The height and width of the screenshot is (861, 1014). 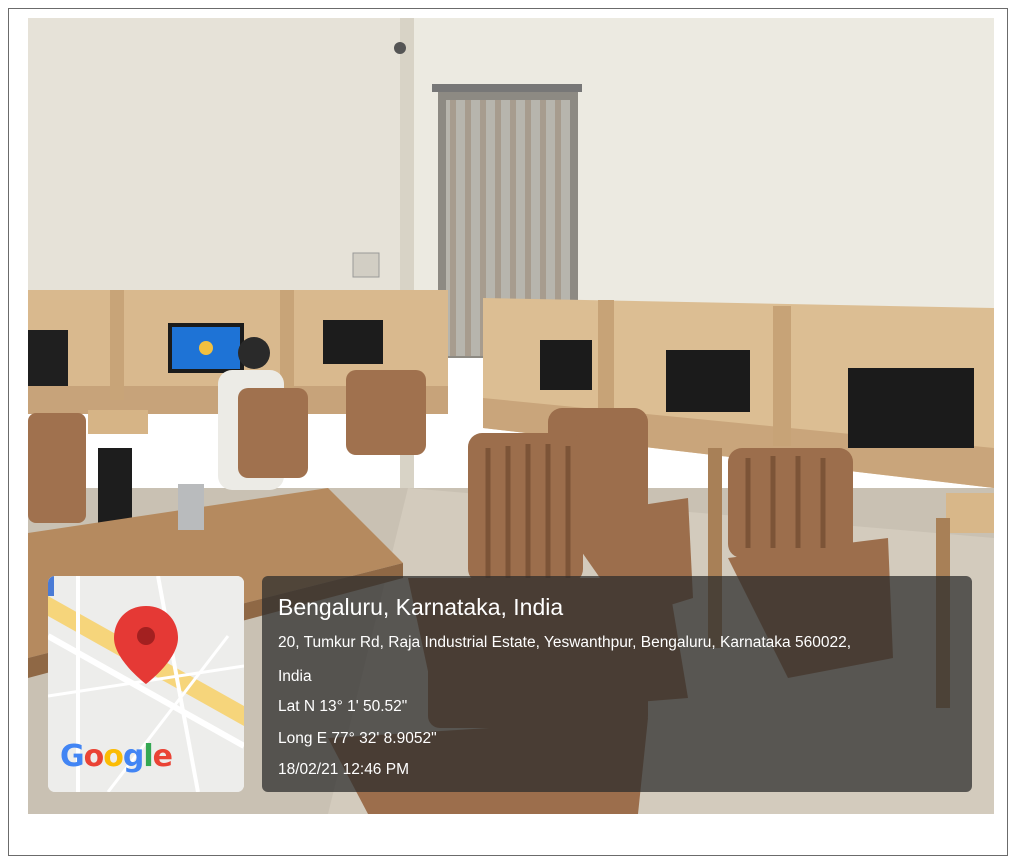 What do you see at coordinates (421, 607) in the screenshot?
I see `geotag-city: Bengaluru, Karnataka, India` at bounding box center [421, 607].